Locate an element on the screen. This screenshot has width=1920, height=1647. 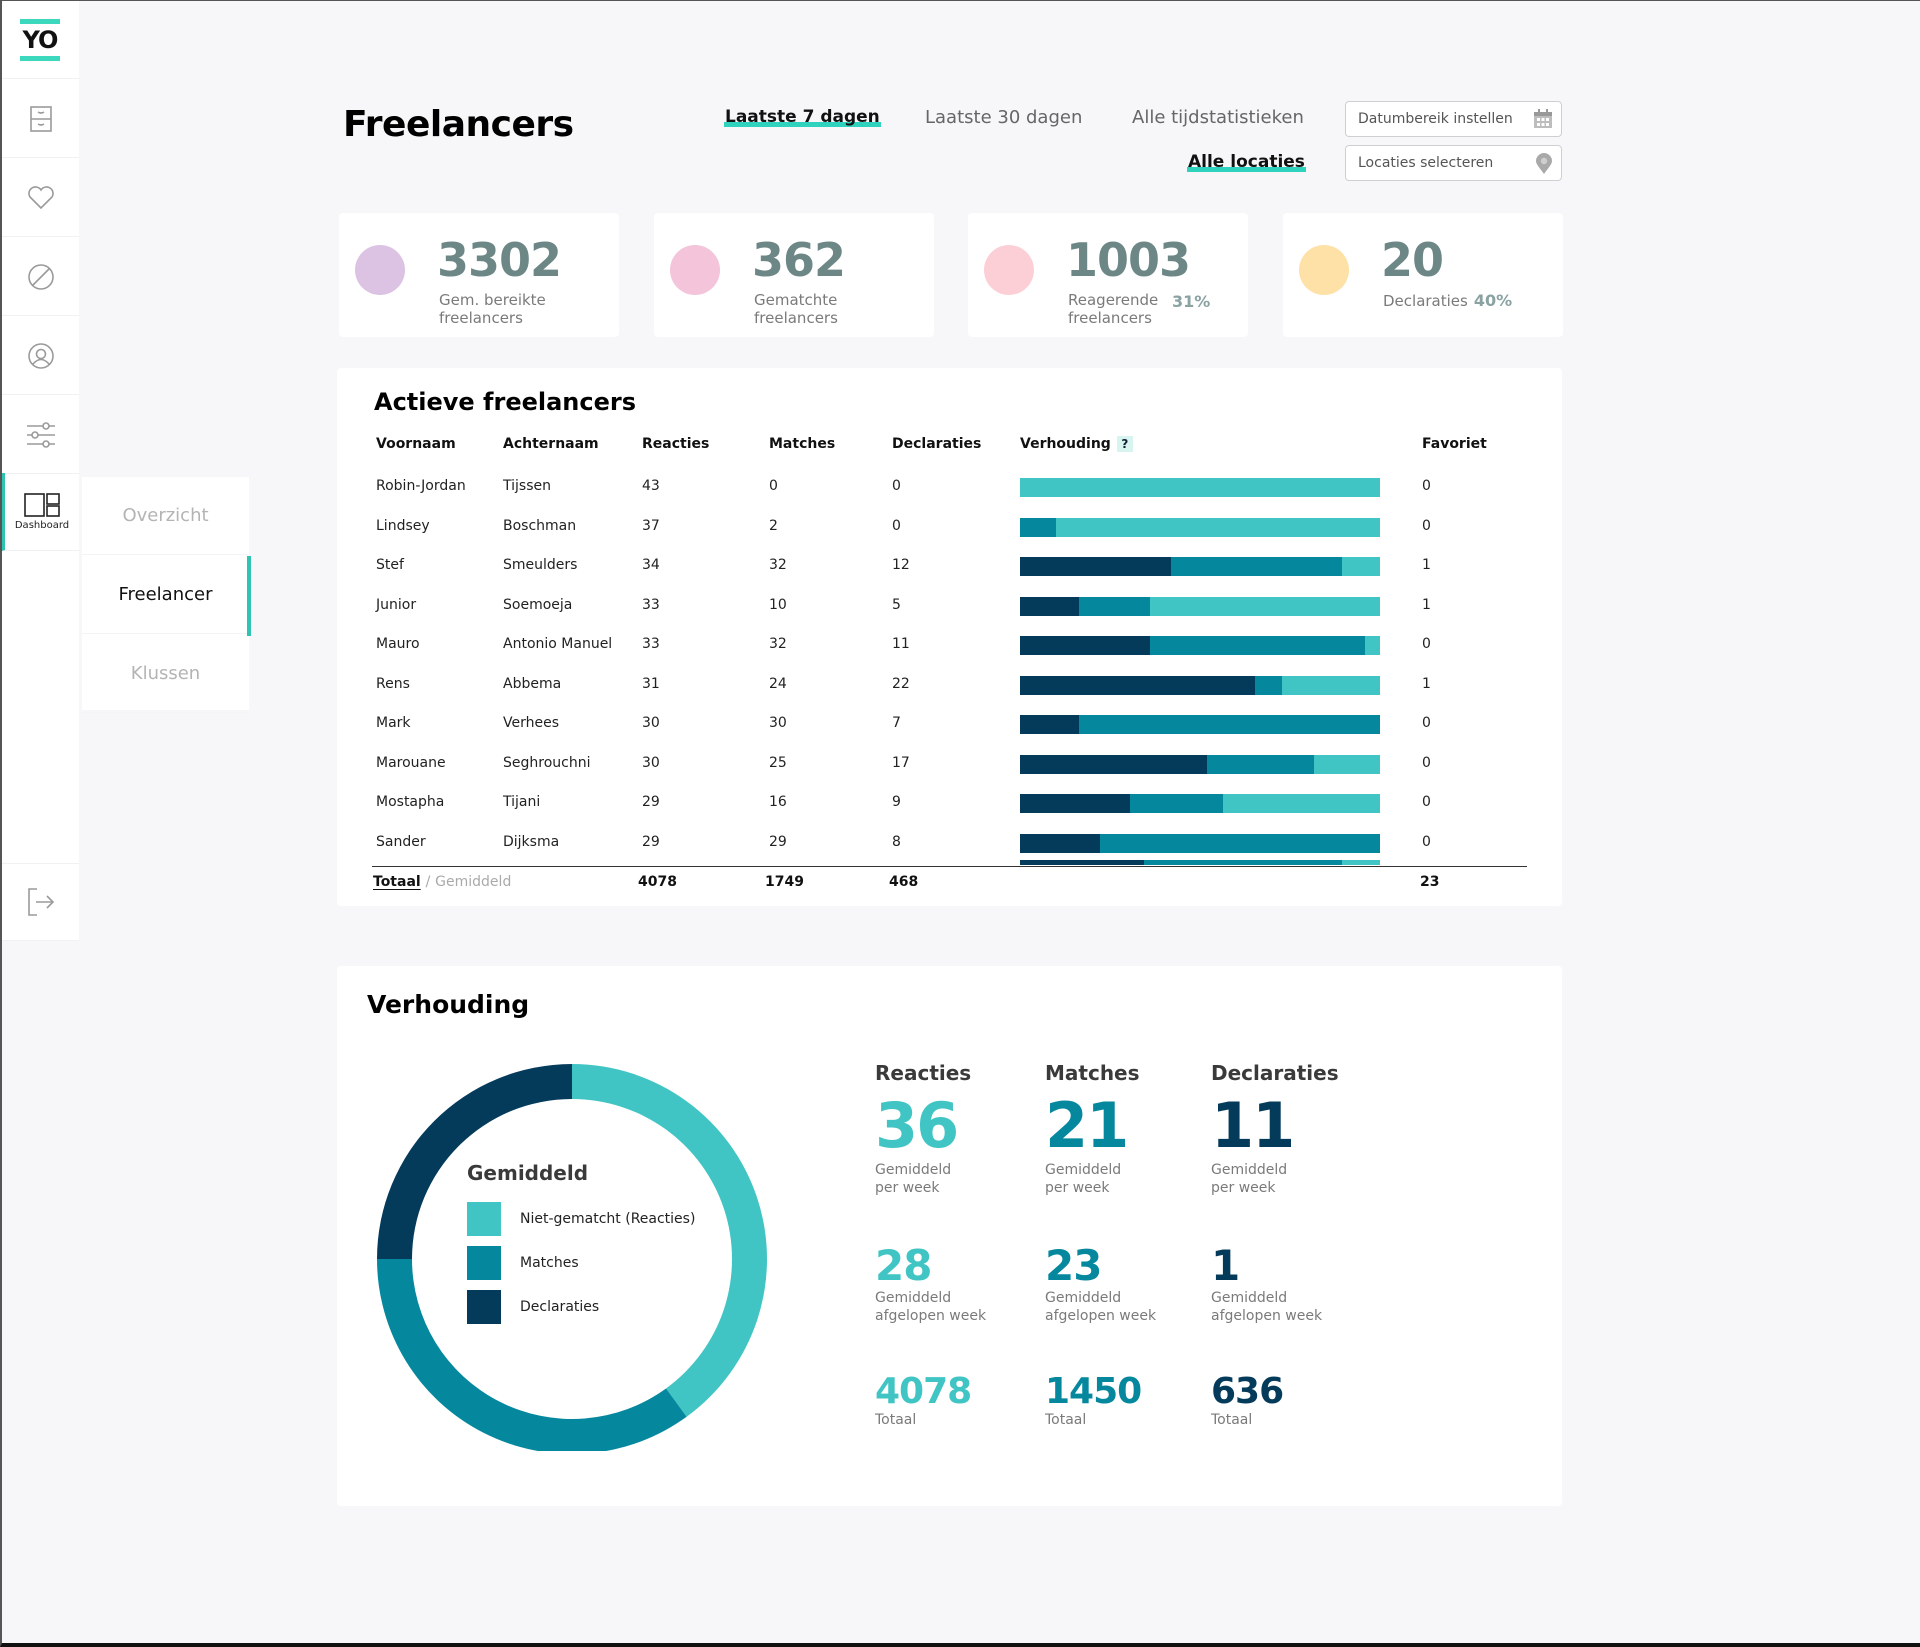
column-header-matches: Matches is located at coordinates (802, 444).